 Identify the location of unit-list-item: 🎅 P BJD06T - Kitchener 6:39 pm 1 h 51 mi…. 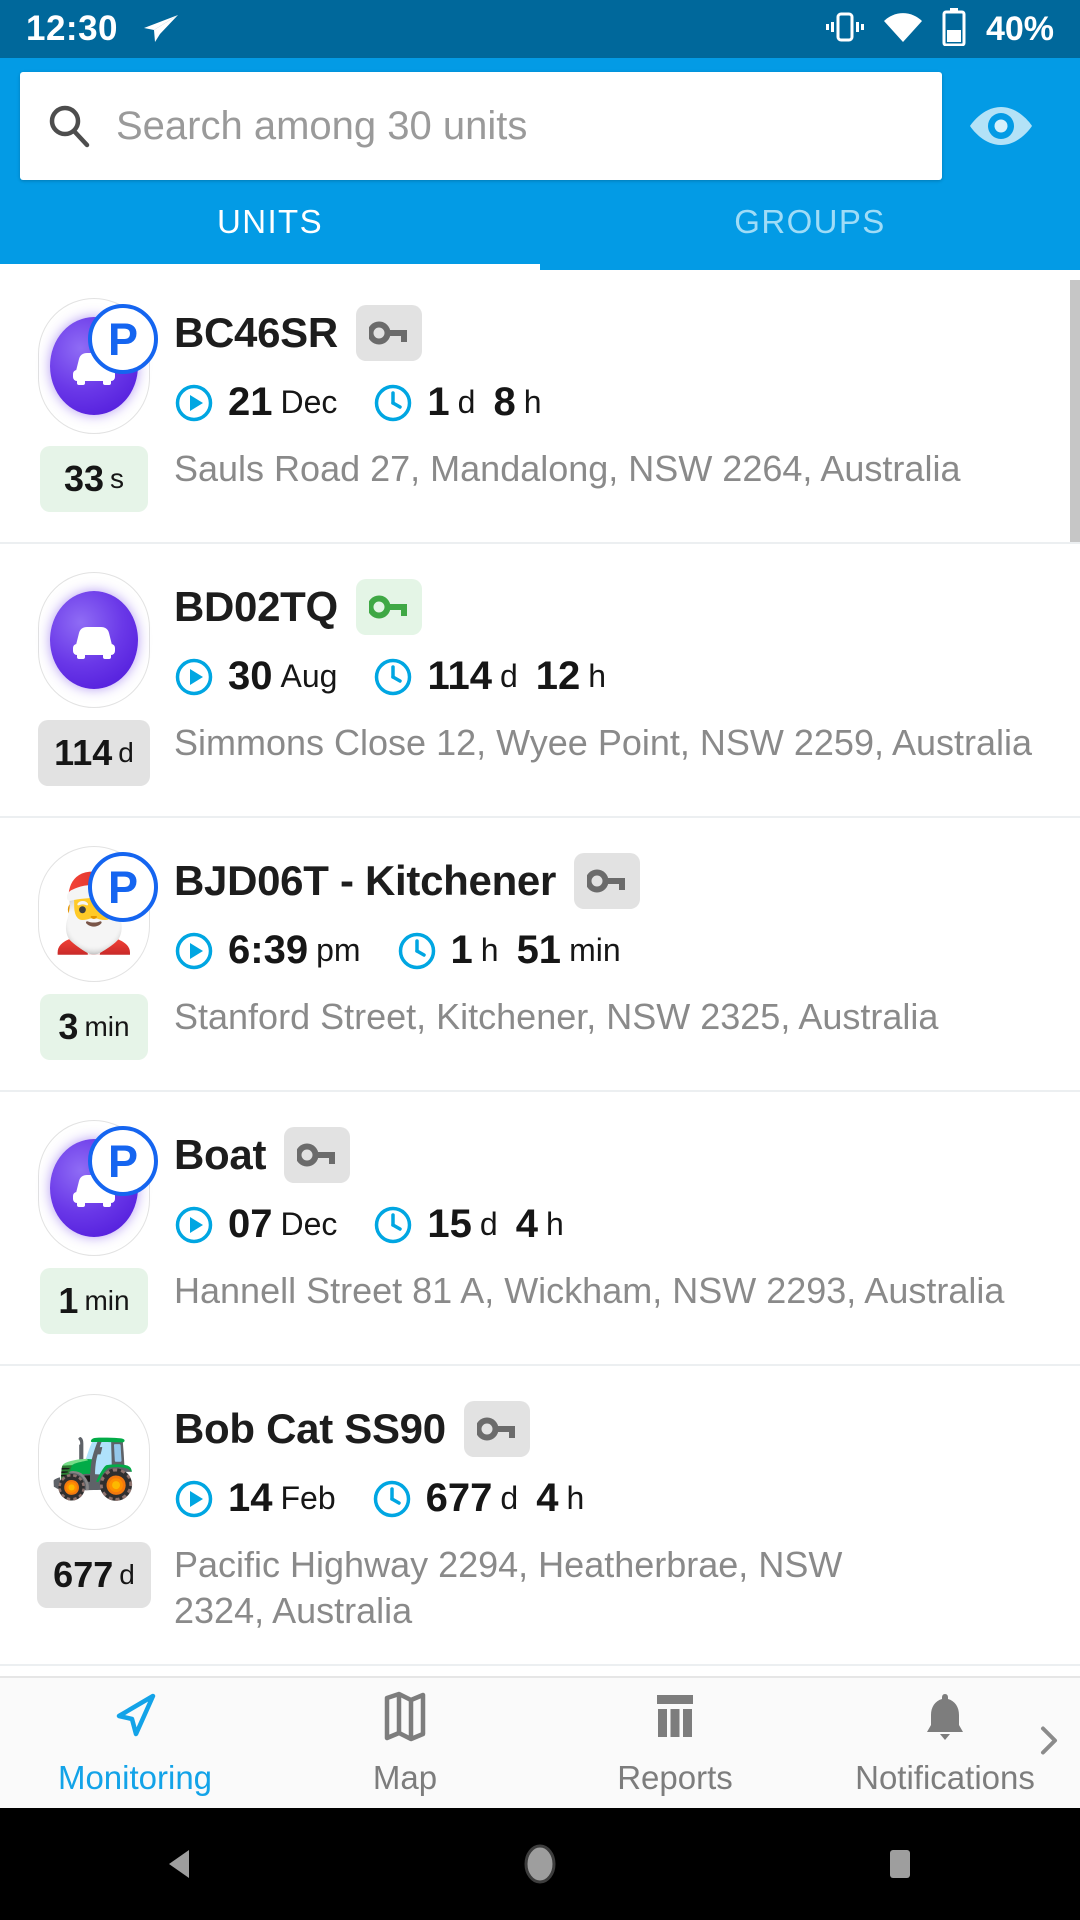
(540, 955).